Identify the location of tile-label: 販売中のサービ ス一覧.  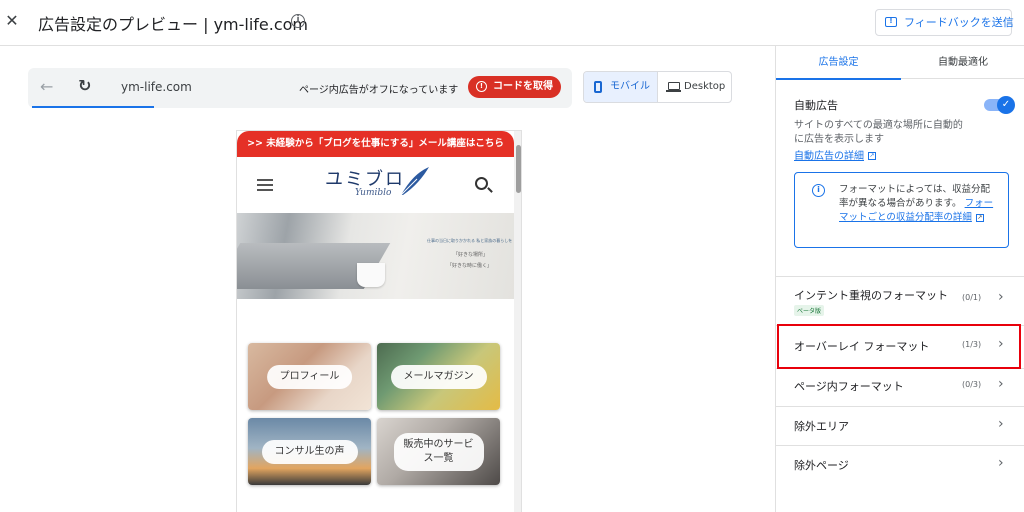
(438, 451).